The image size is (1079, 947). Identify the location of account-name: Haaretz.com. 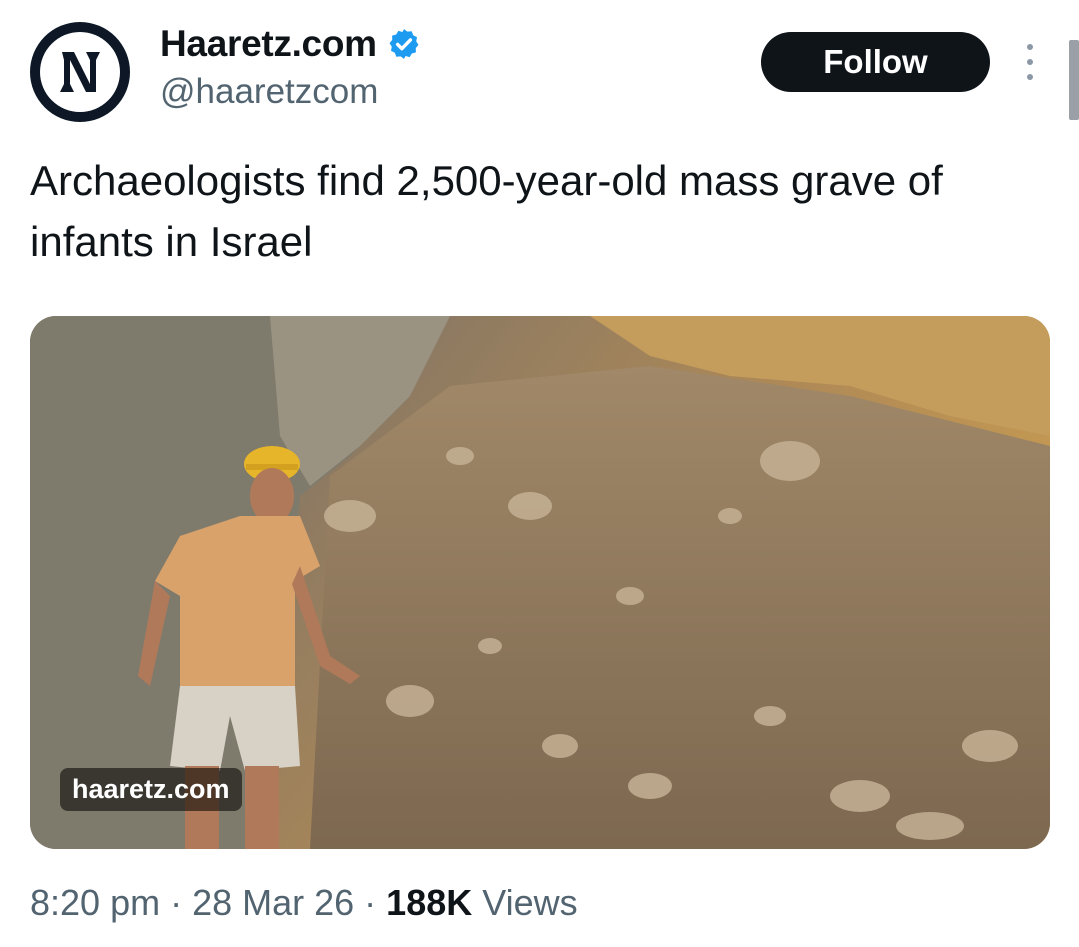
(268, 44).